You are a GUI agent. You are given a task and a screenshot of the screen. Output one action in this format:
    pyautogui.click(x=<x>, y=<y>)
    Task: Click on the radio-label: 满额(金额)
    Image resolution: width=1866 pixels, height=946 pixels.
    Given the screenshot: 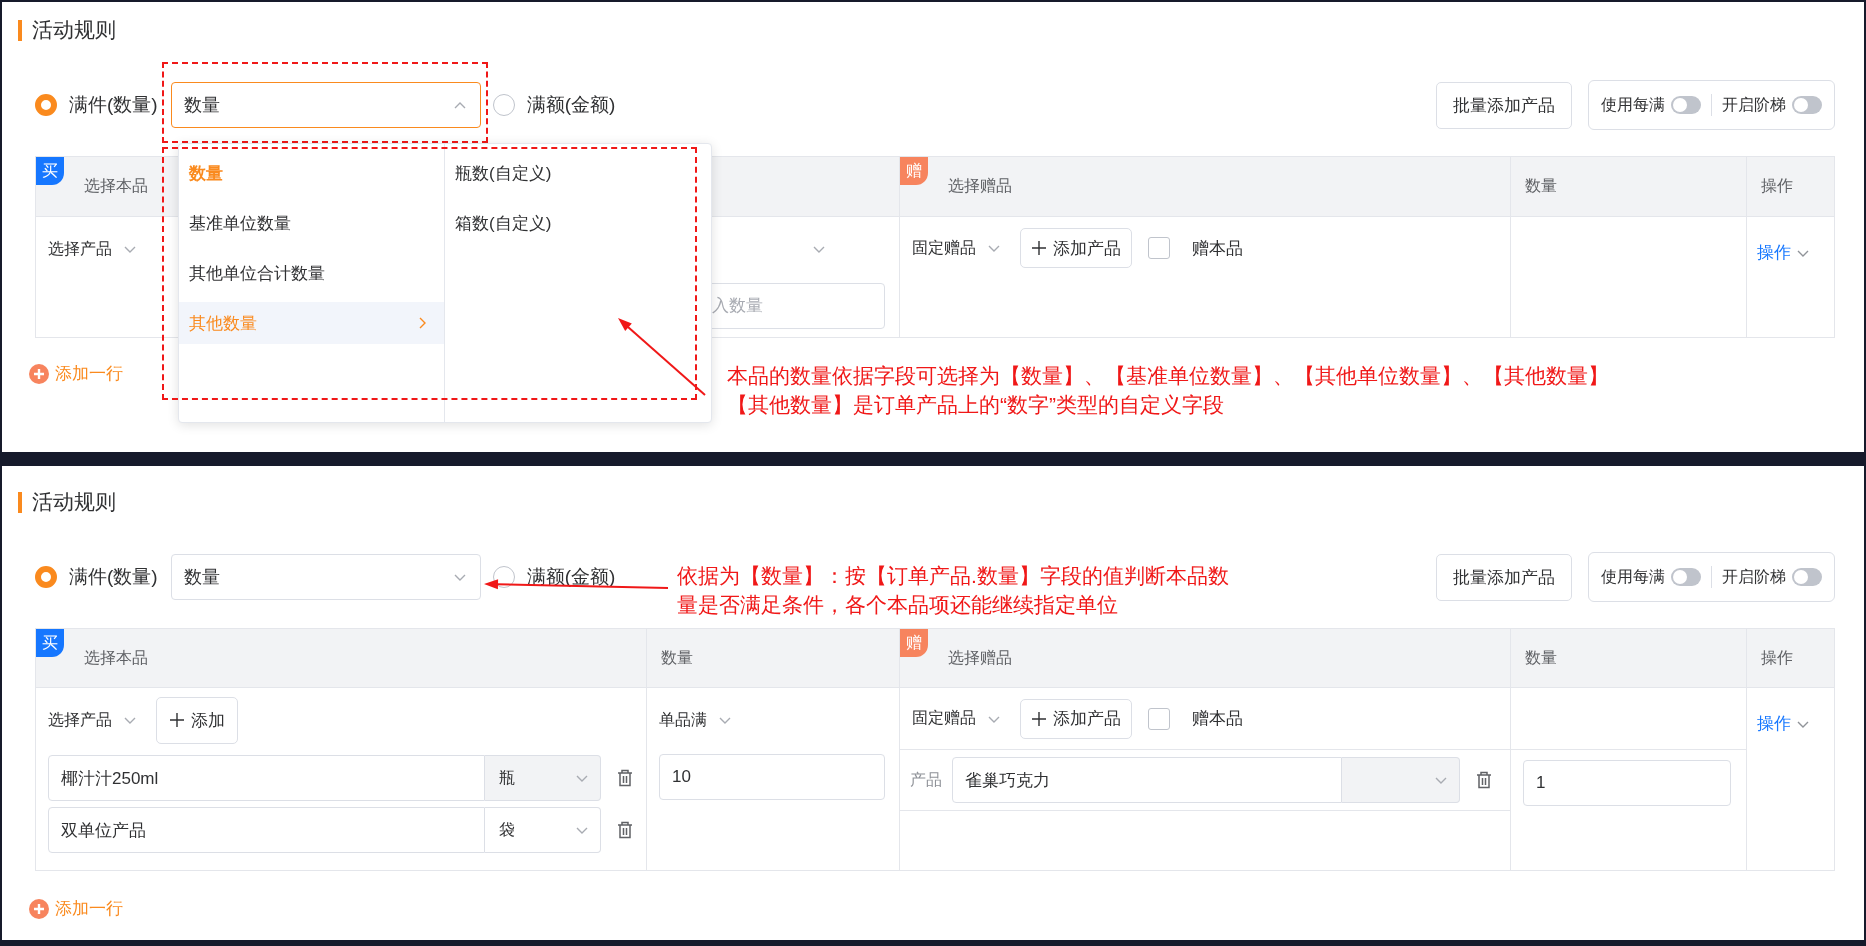 What is the action you would take?
    pyautogui.click(x=571, y=105)
    